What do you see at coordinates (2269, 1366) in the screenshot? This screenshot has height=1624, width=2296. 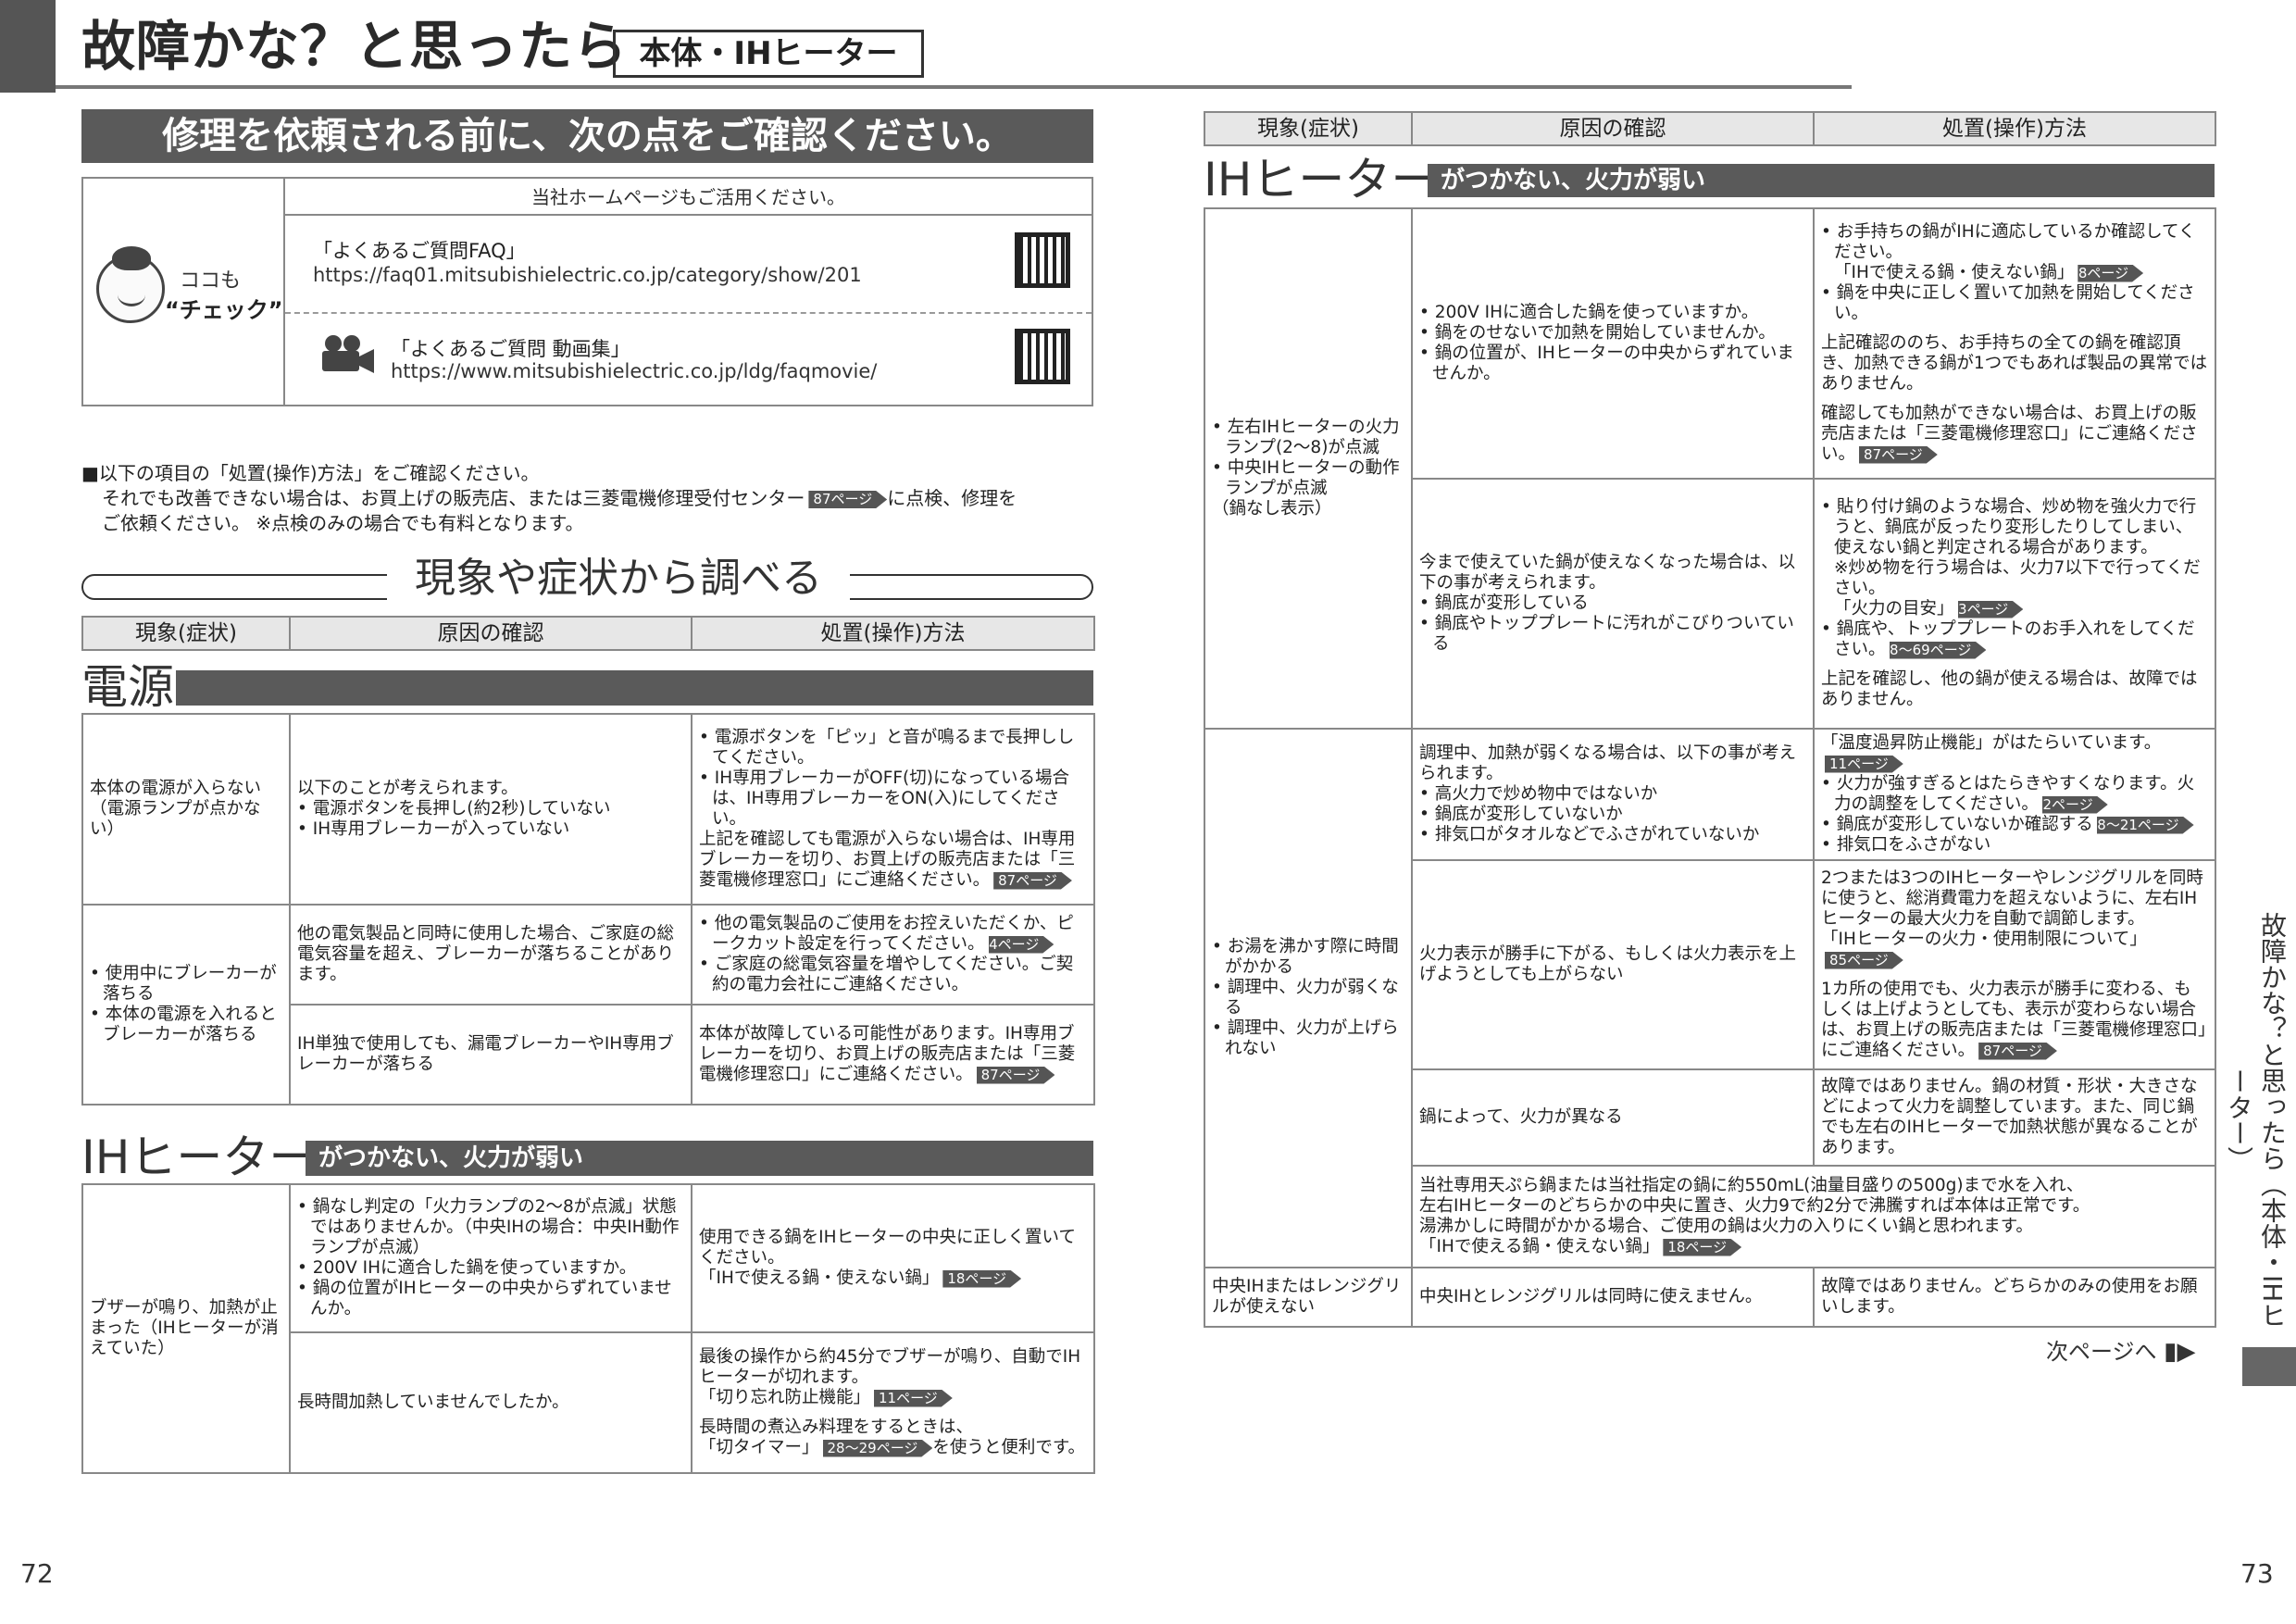 I see `side-tab` at bounding box center [2269, 1366].